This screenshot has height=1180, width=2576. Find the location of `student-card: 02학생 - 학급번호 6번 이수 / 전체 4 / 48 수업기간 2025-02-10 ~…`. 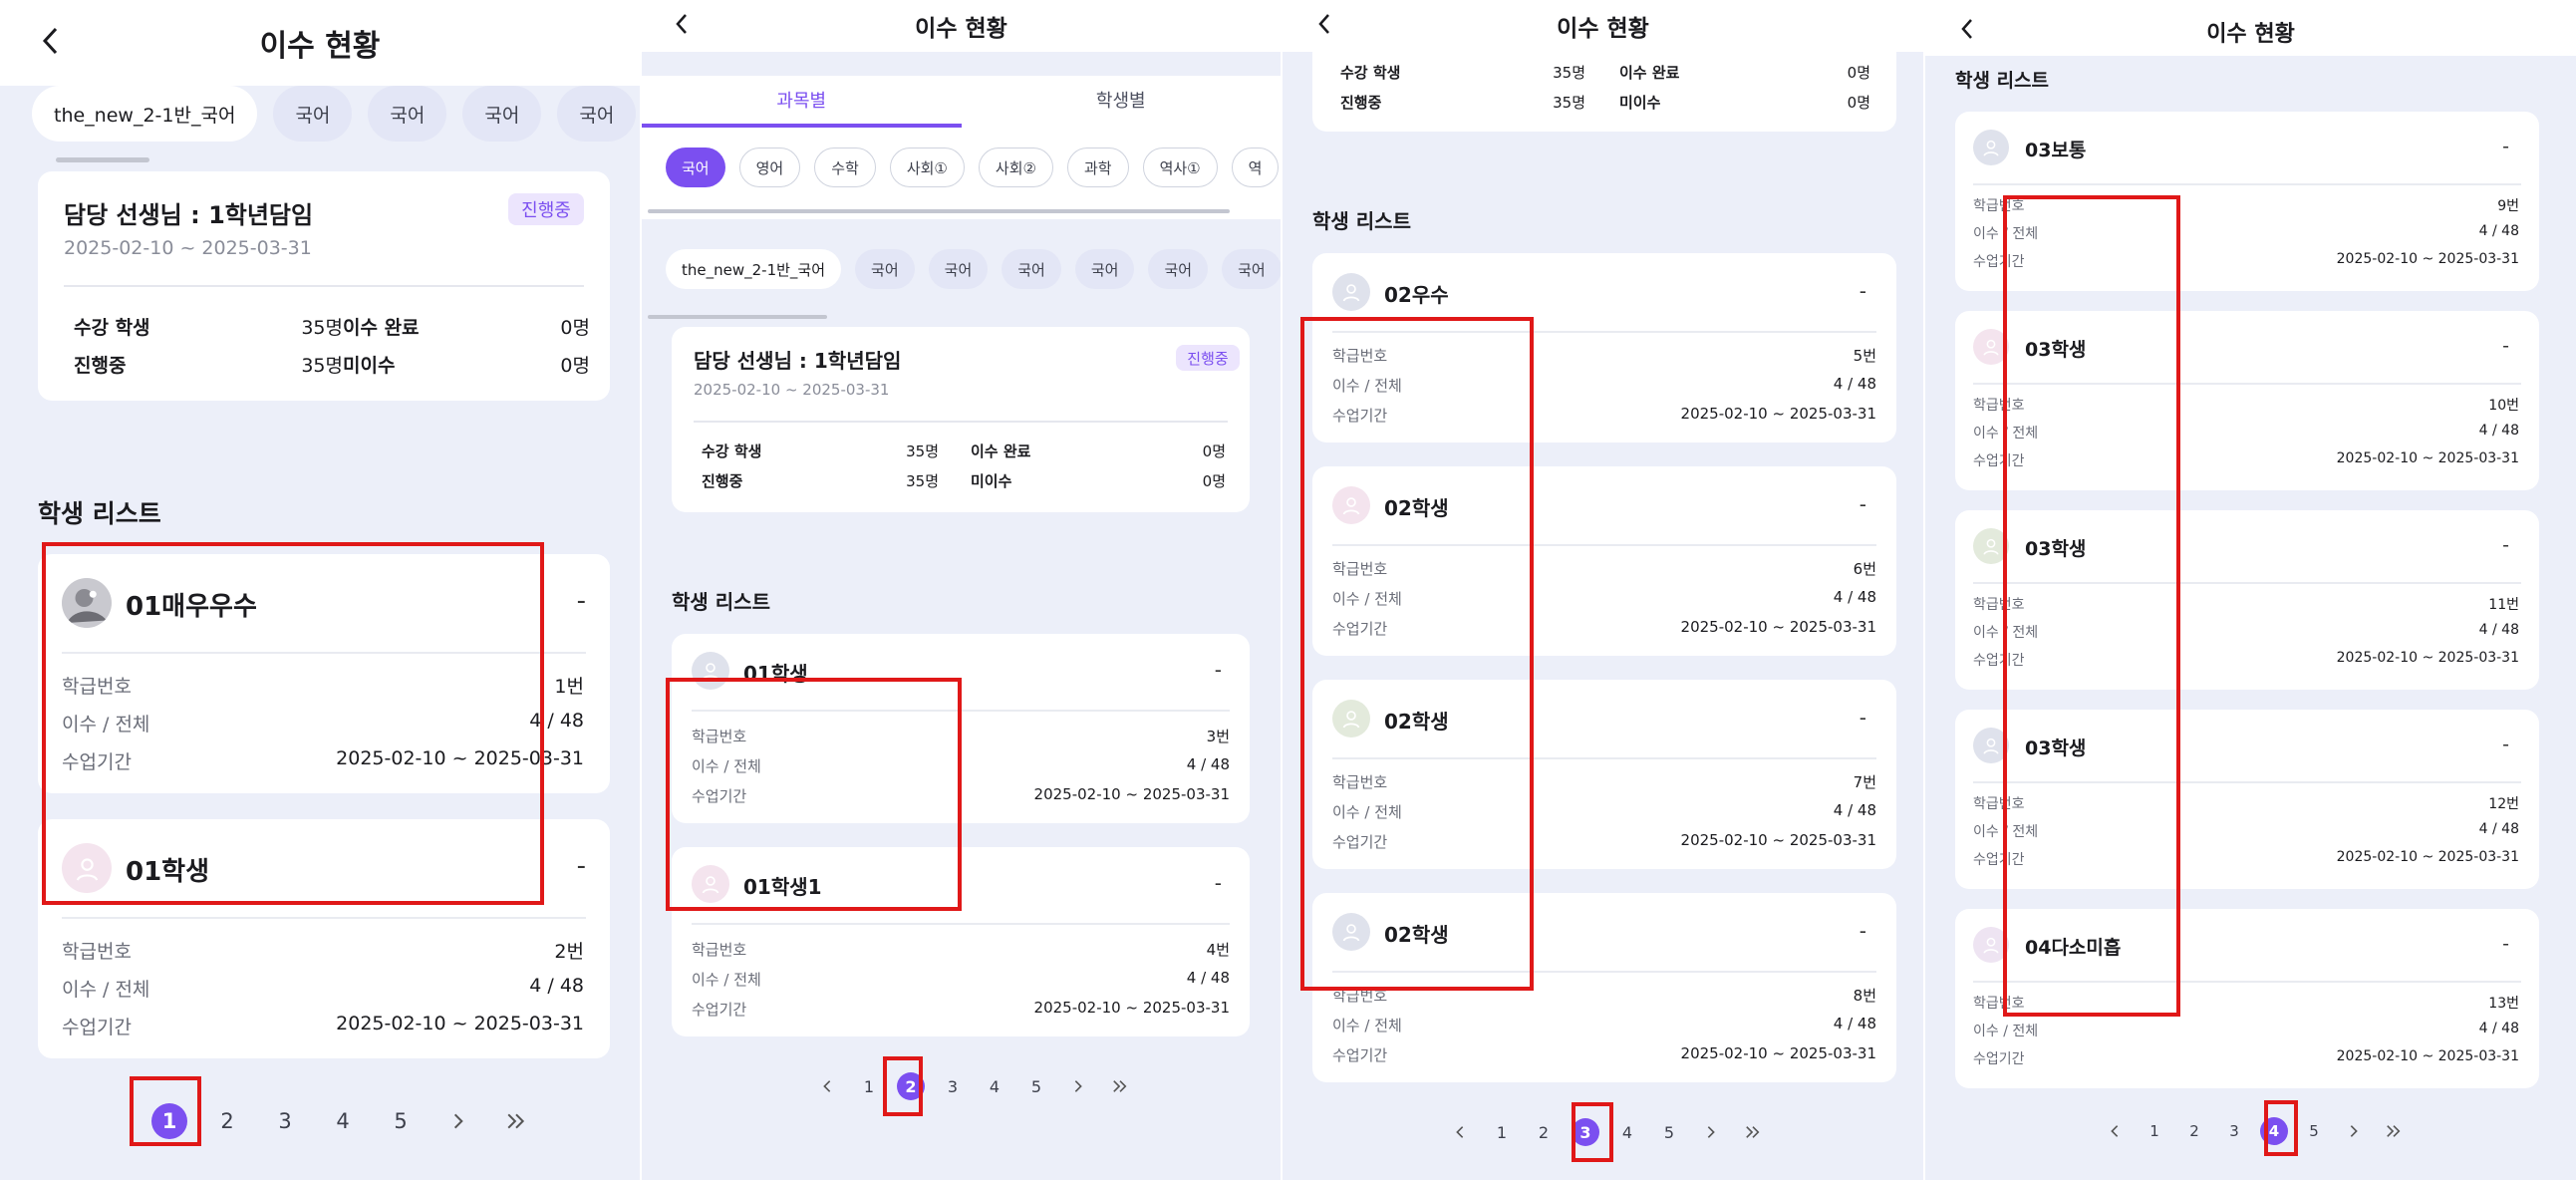

student-card: 02학생 - 학급번호 6번 이수 / 전체 4 / 48 수업기간 2025-02-10 ~… is located at coordinates (1604, 561).